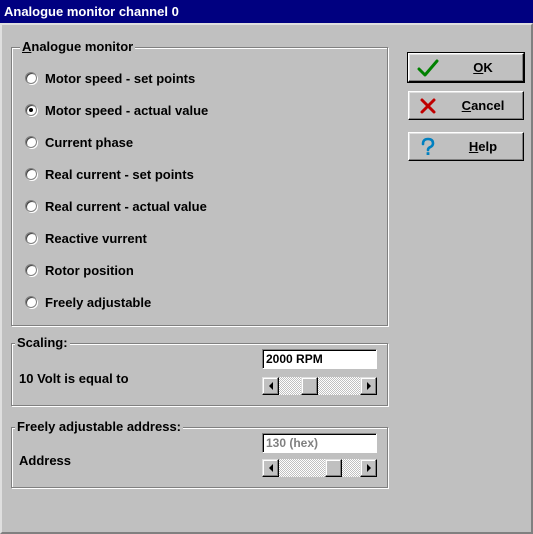 Image resolution: width=533 pixels, height=534 pixels. I want to click on ok-label: OK, so click(483, 67).